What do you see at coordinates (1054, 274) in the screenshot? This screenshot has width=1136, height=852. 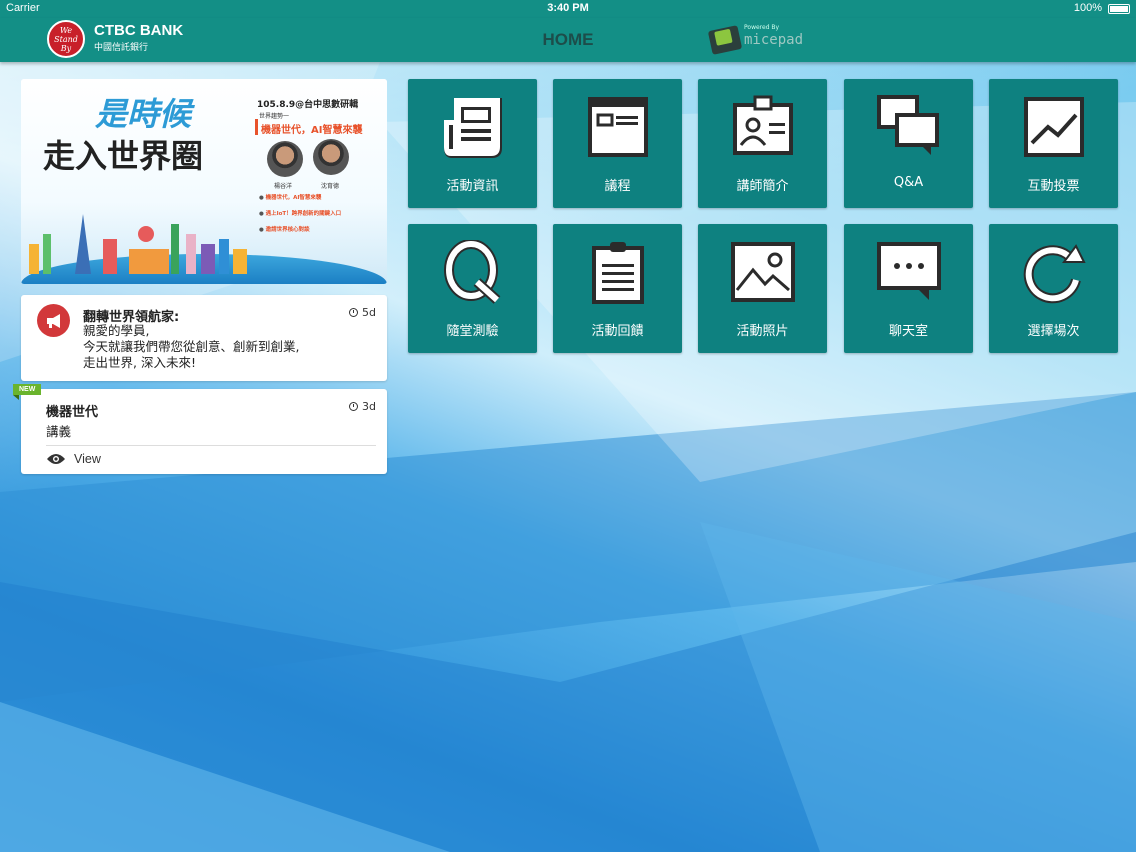 I see `refresh-icon` at bounding box center [1054, 274].